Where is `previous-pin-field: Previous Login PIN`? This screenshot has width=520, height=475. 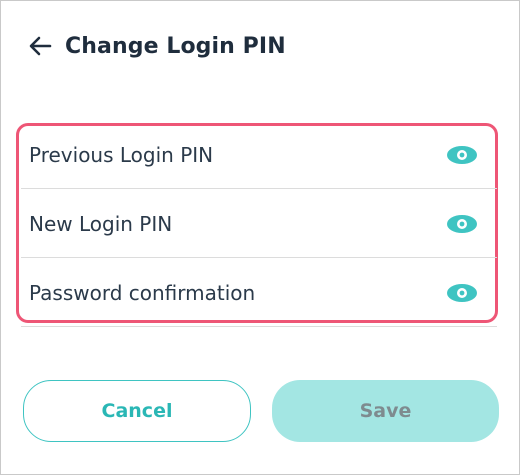
previous-pin-field: Previous Login PIN is located at coordinates (259, 155).